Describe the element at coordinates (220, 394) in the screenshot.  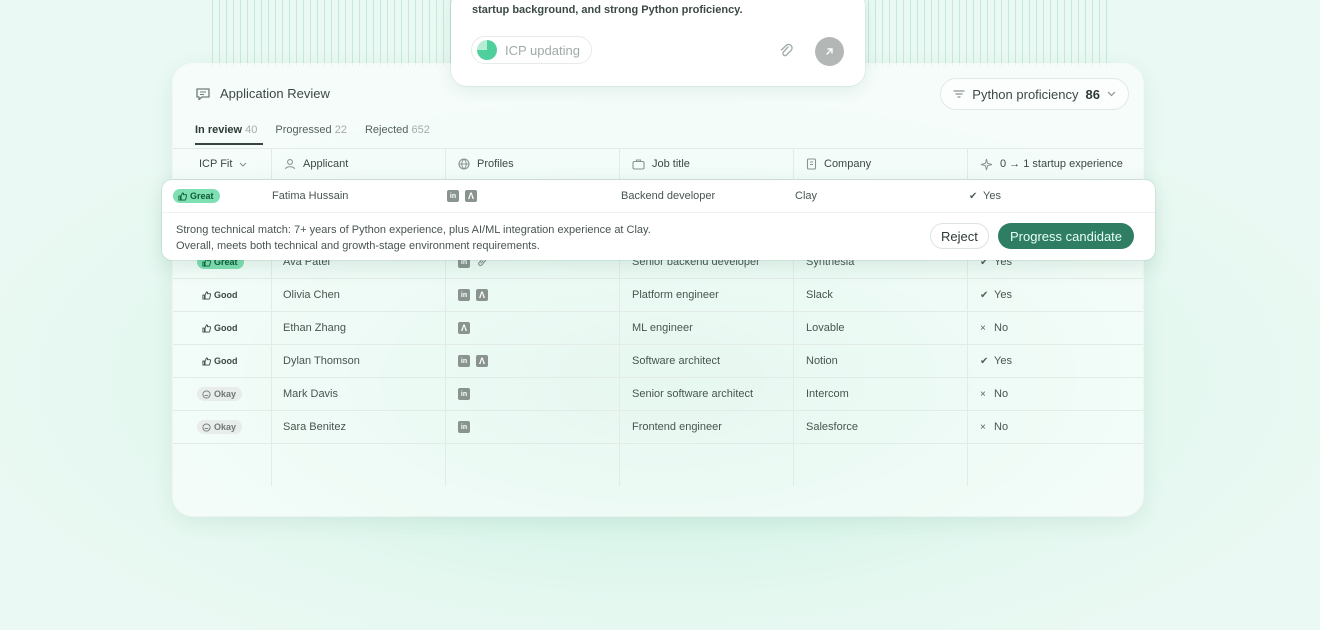
I see `icp-fit-cell: Okay` at that location.